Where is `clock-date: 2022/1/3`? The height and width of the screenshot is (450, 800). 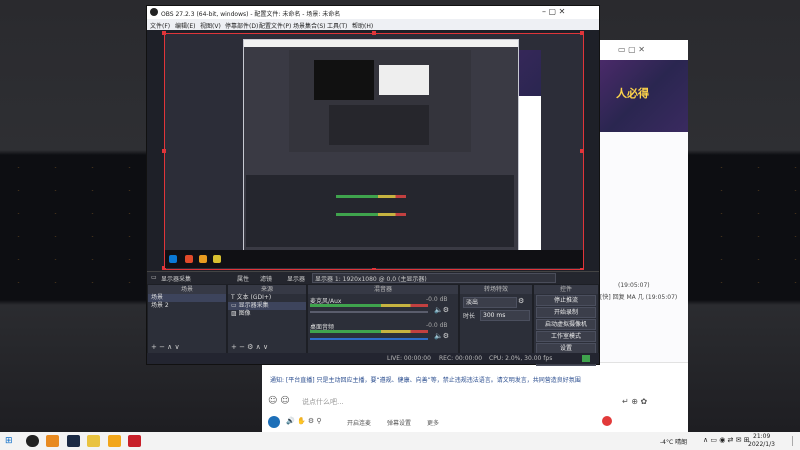 clock-date: 2022/1/3 is located at coordinates (761, 444).